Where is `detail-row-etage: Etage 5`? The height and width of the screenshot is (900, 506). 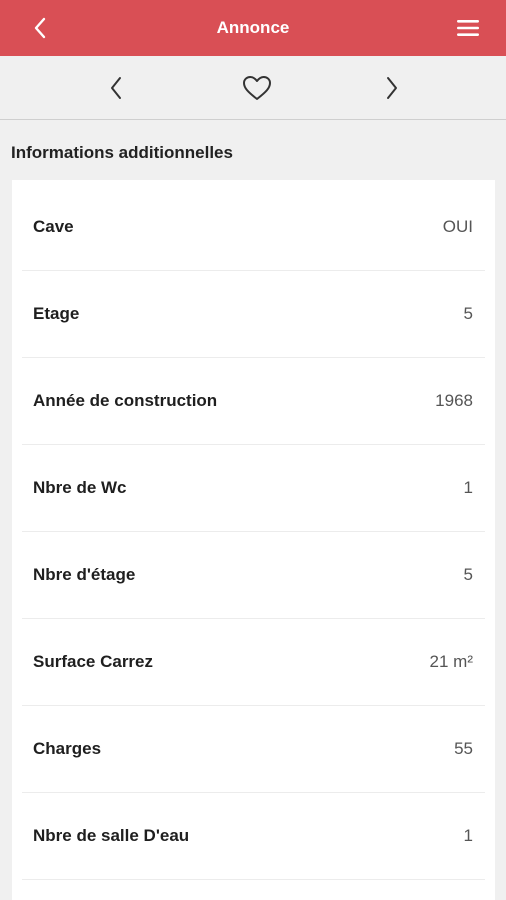
detail-row-etage: Etage 5 is located at coordinates (253, 314).